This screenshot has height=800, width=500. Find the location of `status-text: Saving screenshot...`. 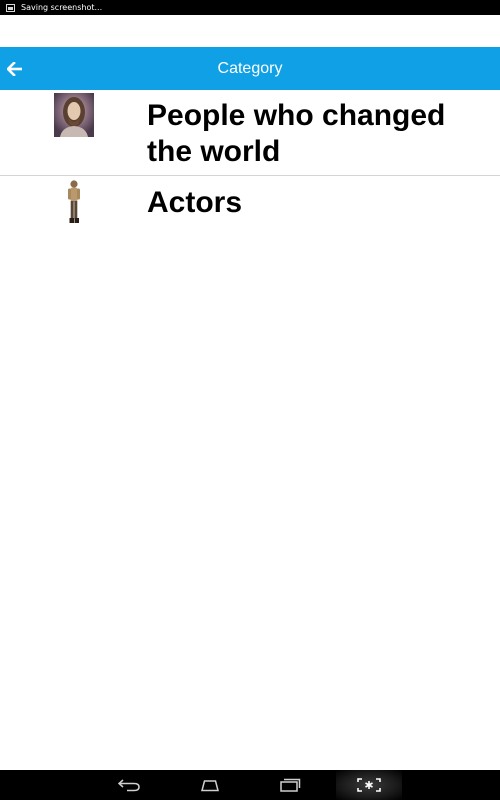

status-text: Saving screenshot... is located at coordinates (62, 7).